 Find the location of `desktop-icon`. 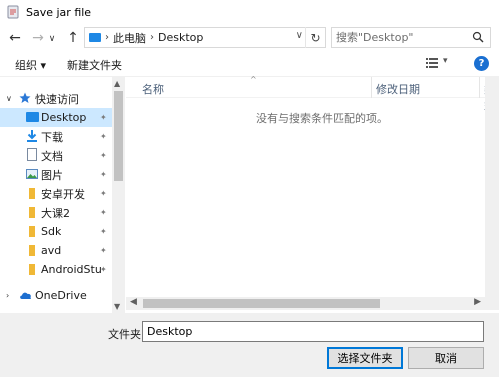

desktop-icon is located at coordinates (32, 117).